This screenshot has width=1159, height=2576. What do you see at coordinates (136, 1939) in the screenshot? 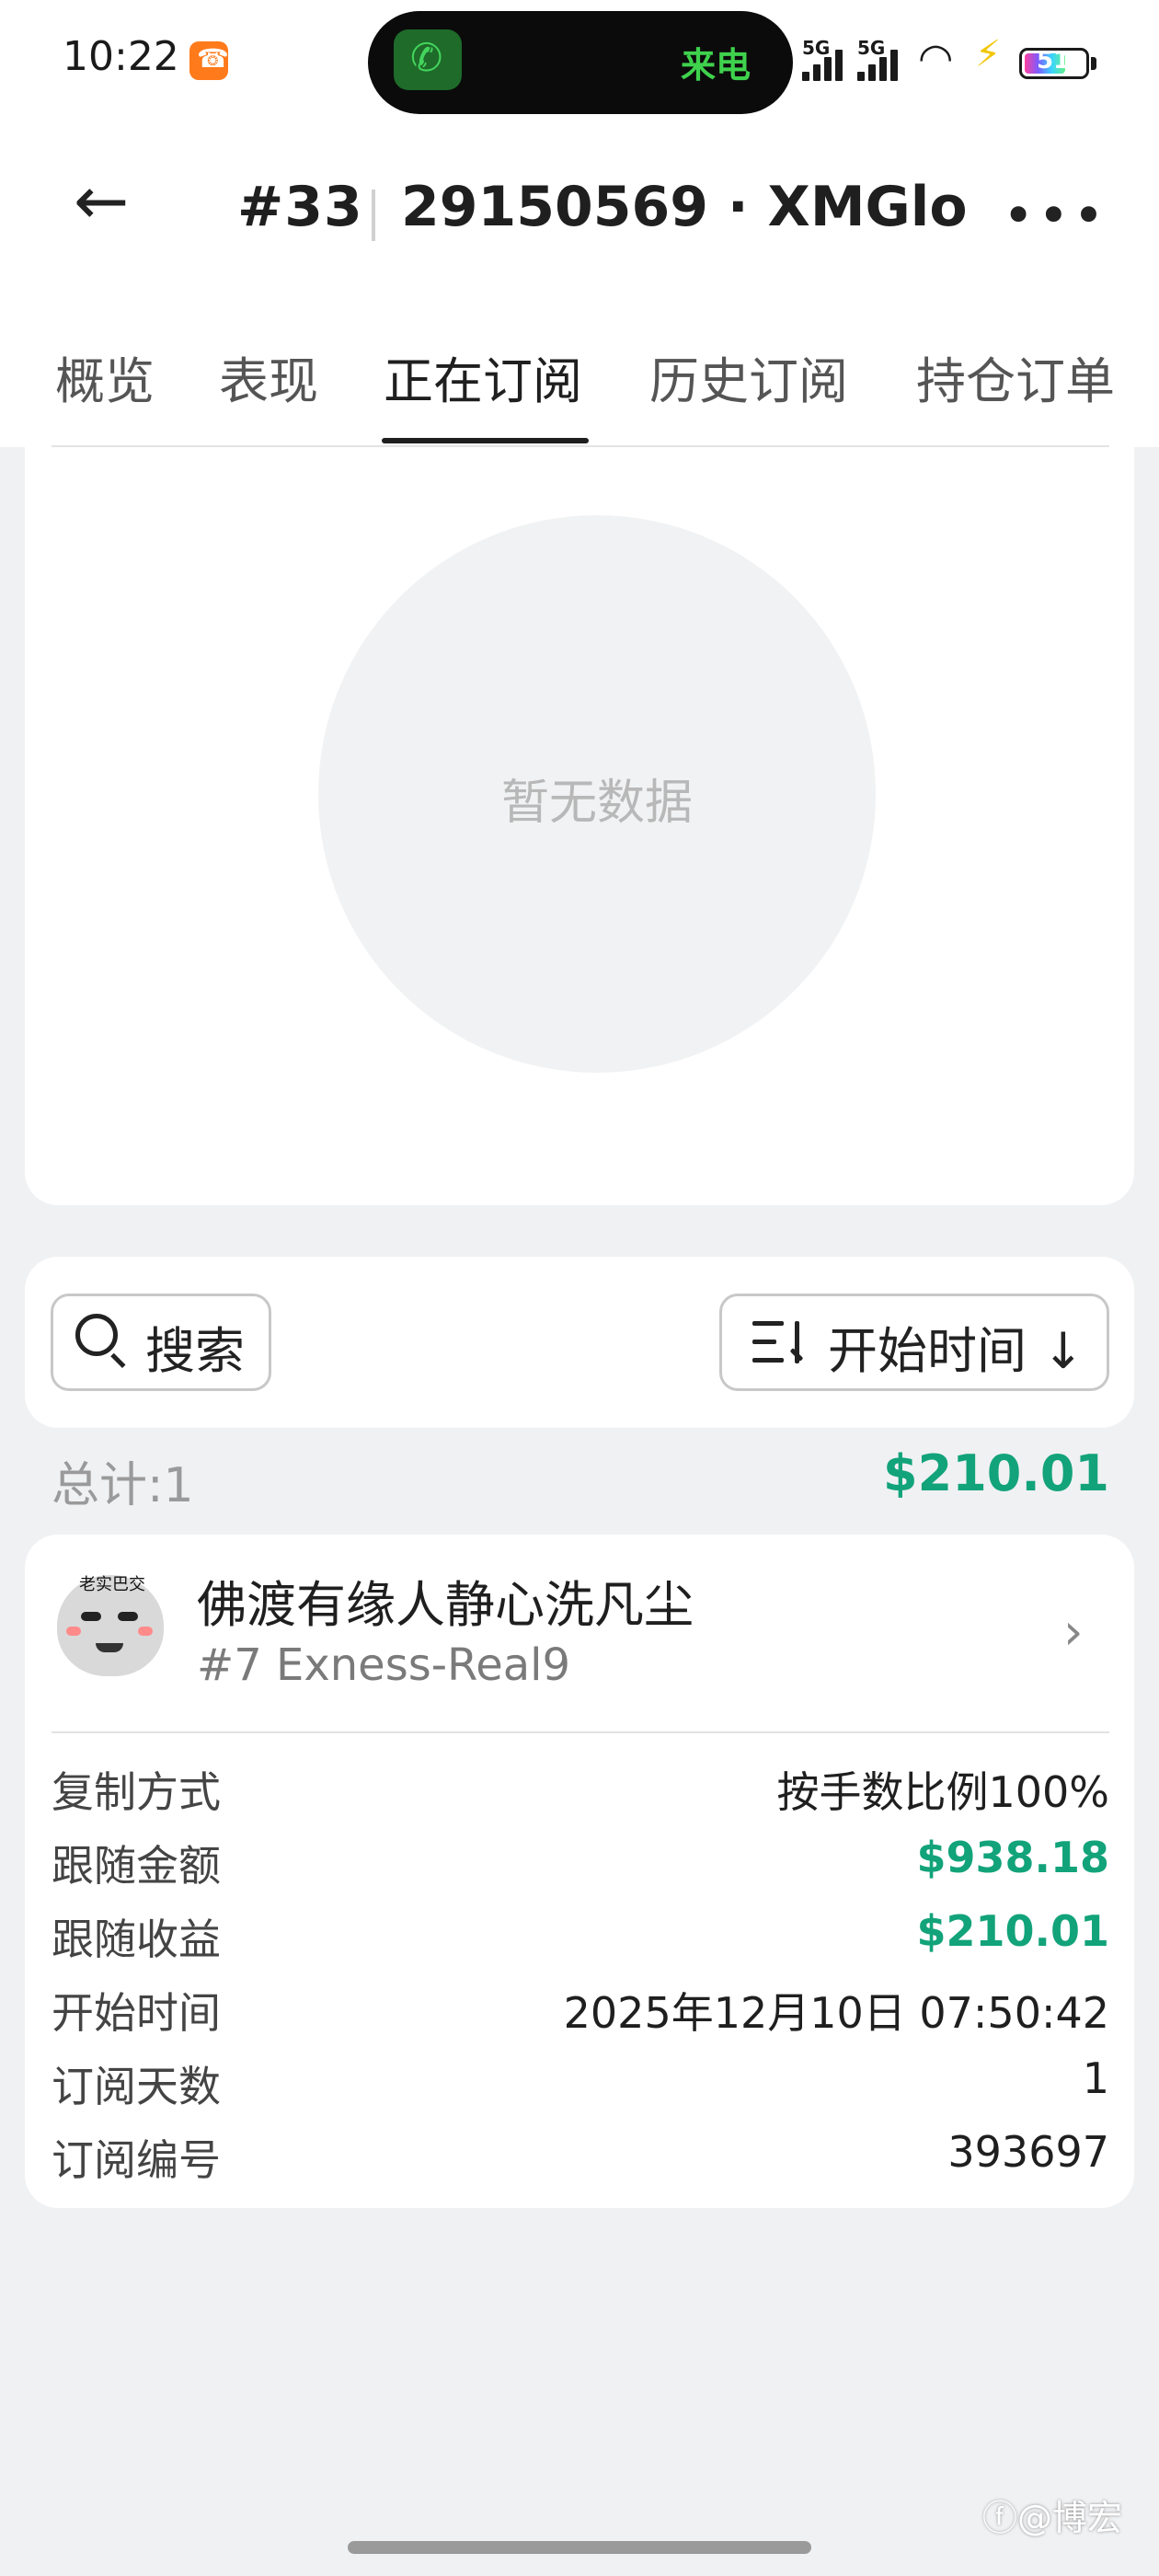
I see `row-label-follow-profit: 跟随收益` at bounding box center [136, 1939].